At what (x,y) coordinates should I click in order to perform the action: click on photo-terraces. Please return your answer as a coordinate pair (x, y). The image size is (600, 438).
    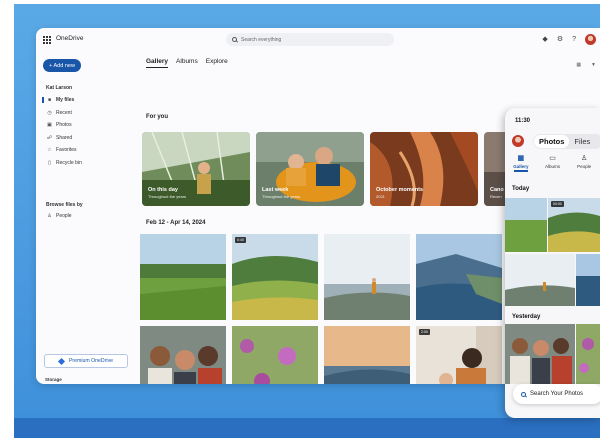
    Looking at the image, I should click on (275, 277).